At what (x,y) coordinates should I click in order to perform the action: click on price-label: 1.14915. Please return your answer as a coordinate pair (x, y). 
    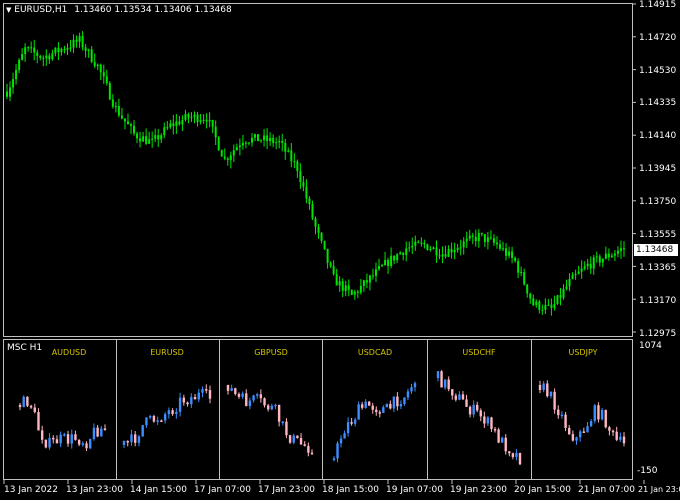
    Looking at the image, I should click on (658, 5).